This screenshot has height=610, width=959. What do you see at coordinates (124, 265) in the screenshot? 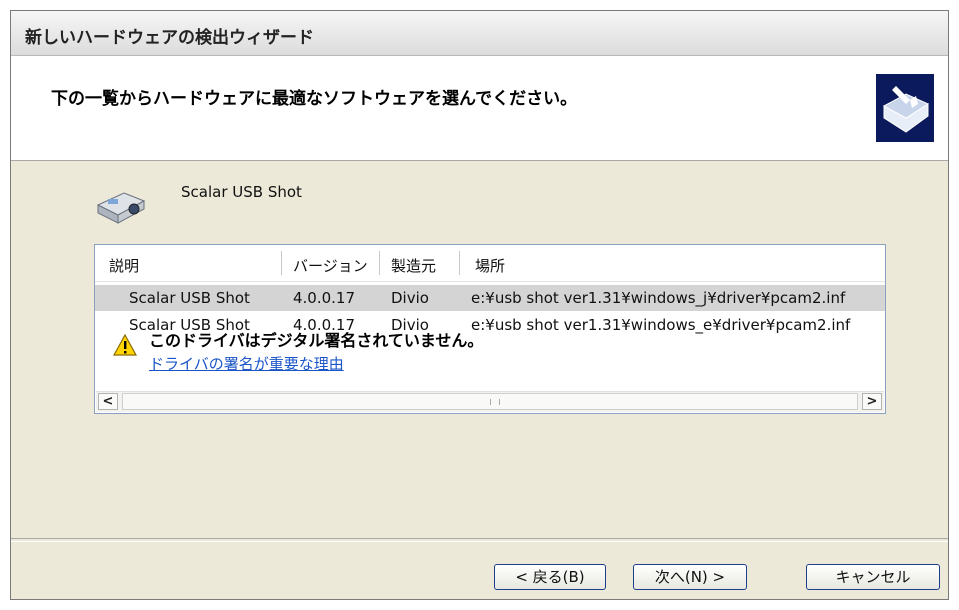
I see `column-description: 説明` at bounding box center [124, 265].